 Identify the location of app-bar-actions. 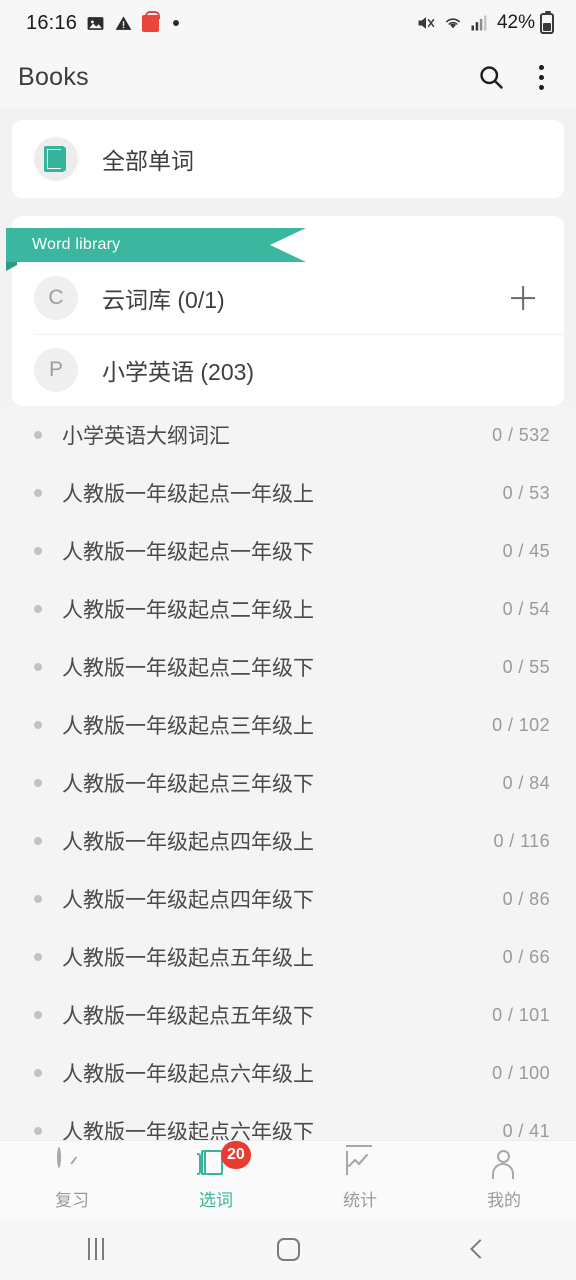
(512, 77).